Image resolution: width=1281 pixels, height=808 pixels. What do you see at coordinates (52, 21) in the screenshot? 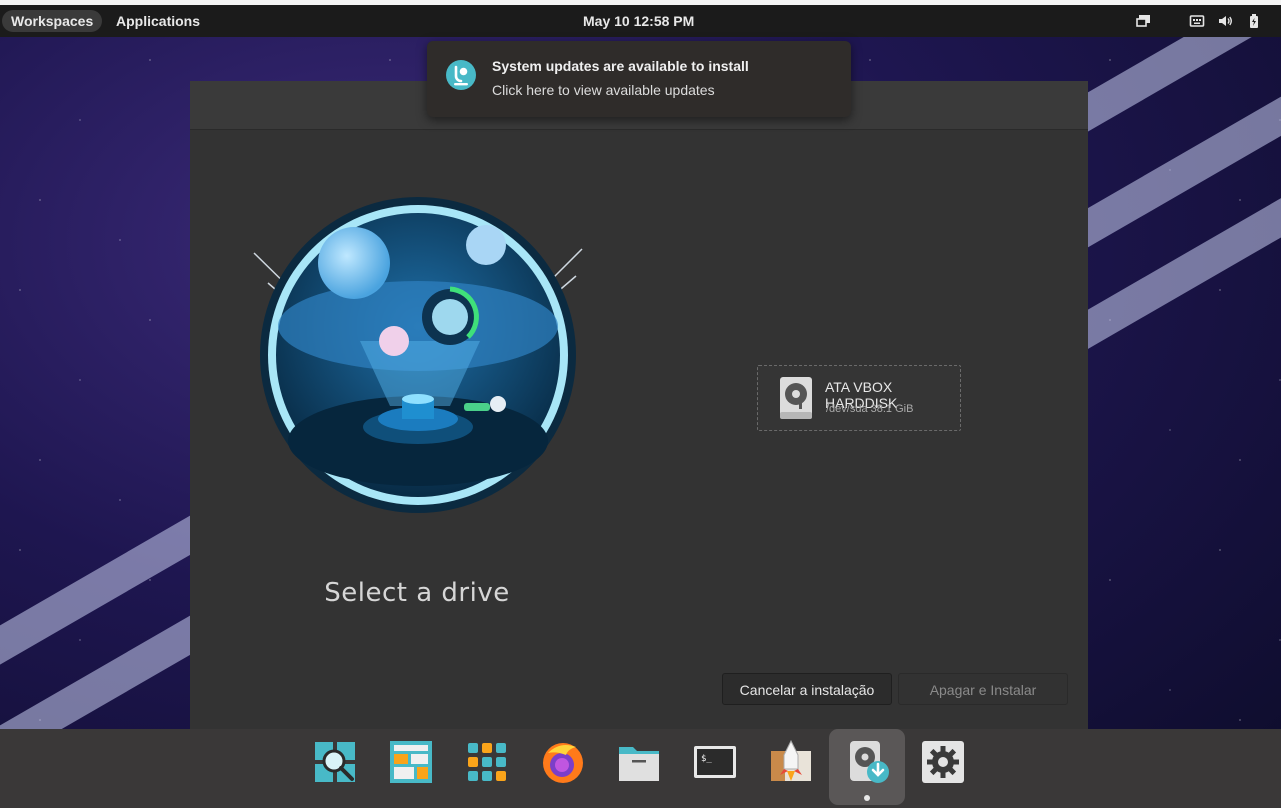
I see `workspaces-button: Workspaces` at bounding box center [52, 21].